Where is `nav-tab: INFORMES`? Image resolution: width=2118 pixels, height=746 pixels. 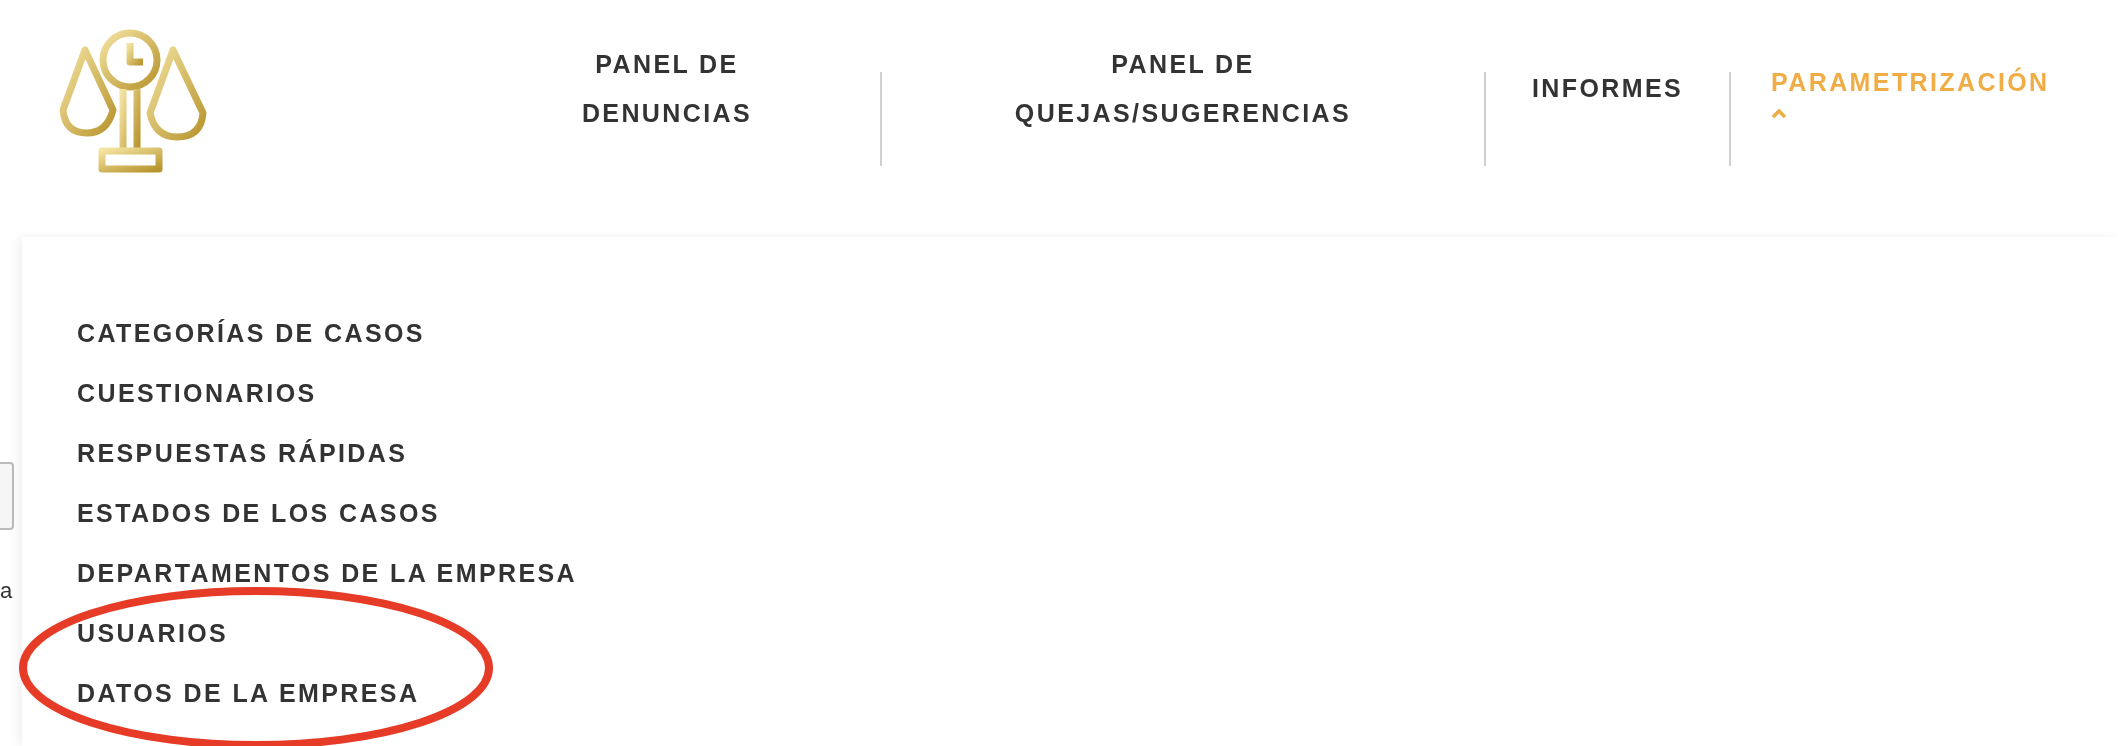 nav-tab: INFORMES is located at coordinates (1607, 88).